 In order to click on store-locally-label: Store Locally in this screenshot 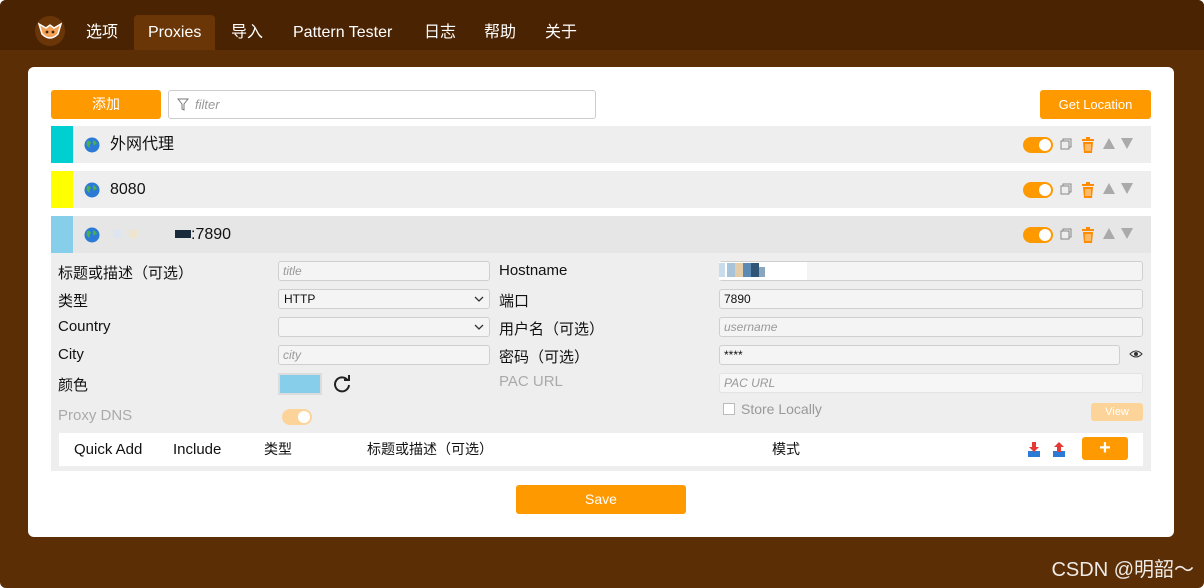, I will do `click(781, 409)`.